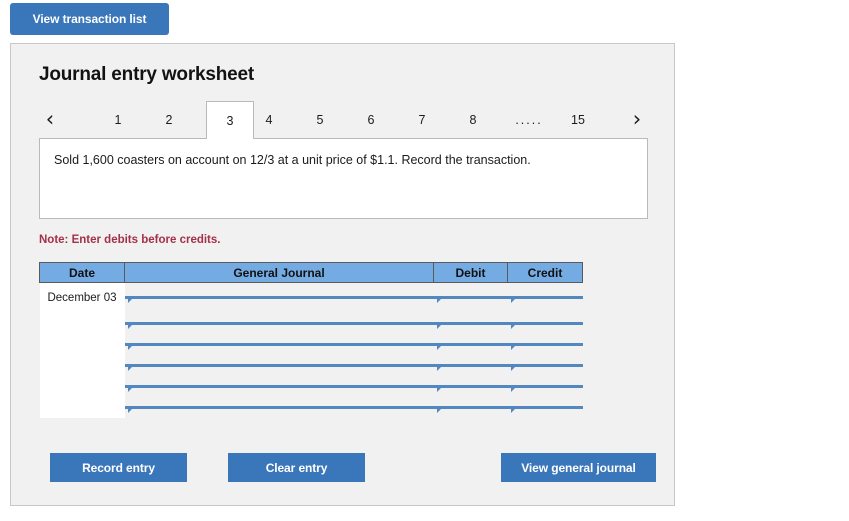  What do you see at coordinates (637, 119) in the screenshot?
I see `chevron-right-icon: ›` at bounding box center [637, 119].